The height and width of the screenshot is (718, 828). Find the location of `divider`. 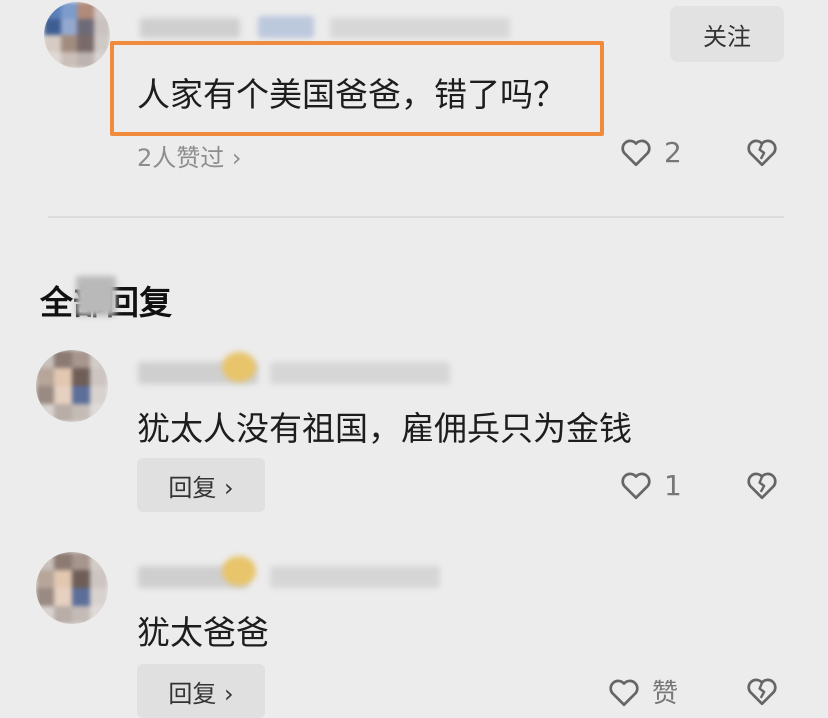

divider is located at coordinates (416, 217).